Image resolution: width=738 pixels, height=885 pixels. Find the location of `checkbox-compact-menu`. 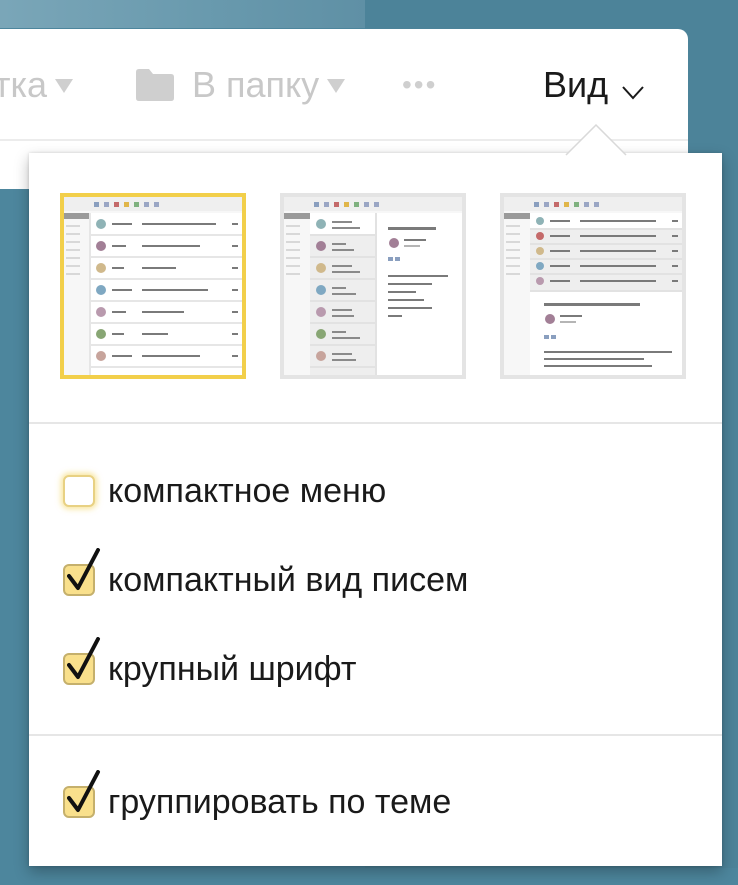

checkbox-compact-menu is located at coordinates (79, 491).